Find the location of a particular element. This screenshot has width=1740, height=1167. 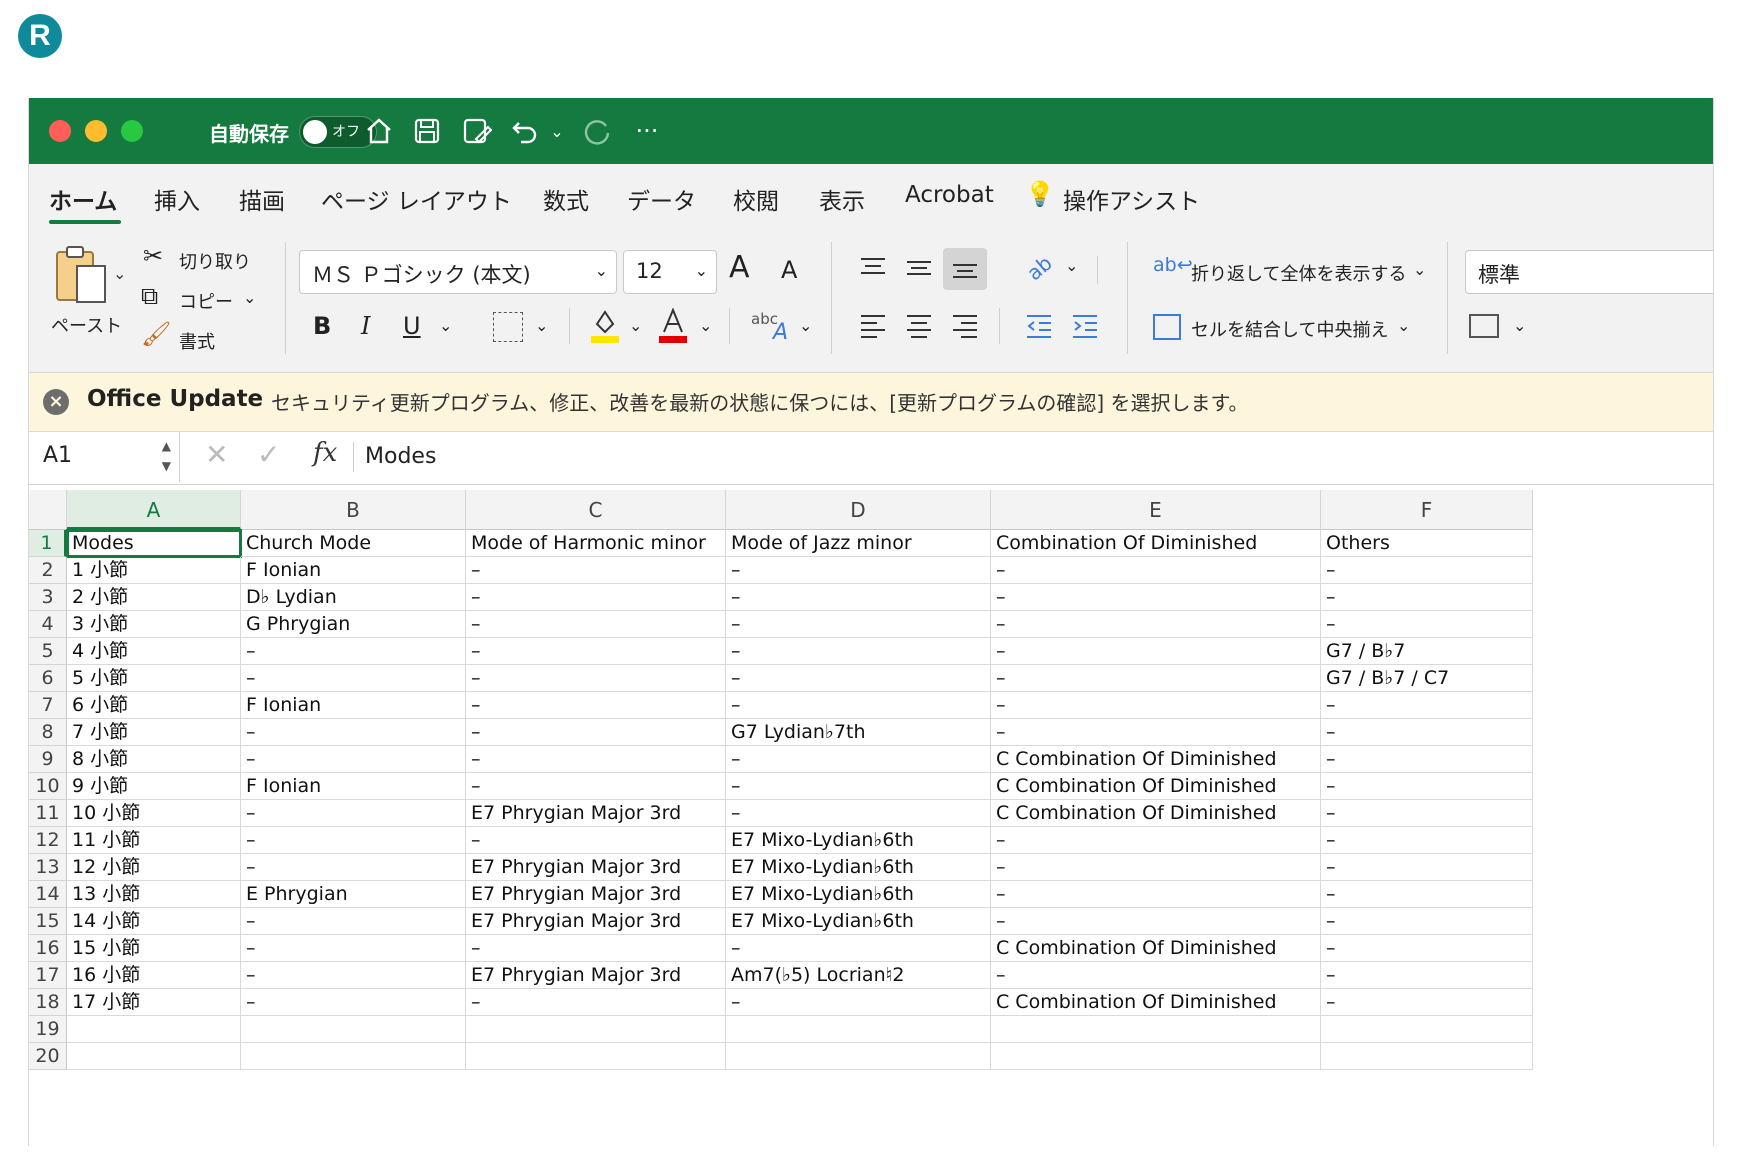

cell-C20 is located at coordinates (596, 1056).